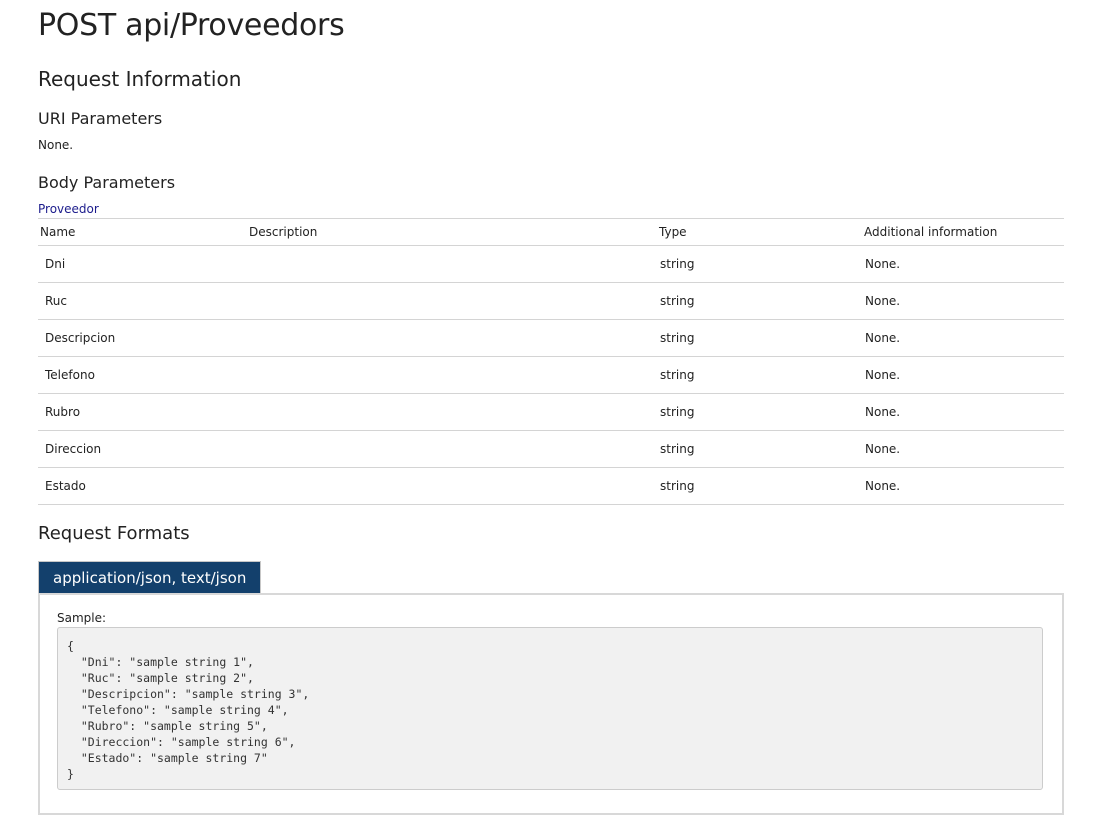  What do you see at coordinates (107, 182) in the screenshot?
I see `body-parameters-heading: Body Parameters` at bounding box center [107, 182].